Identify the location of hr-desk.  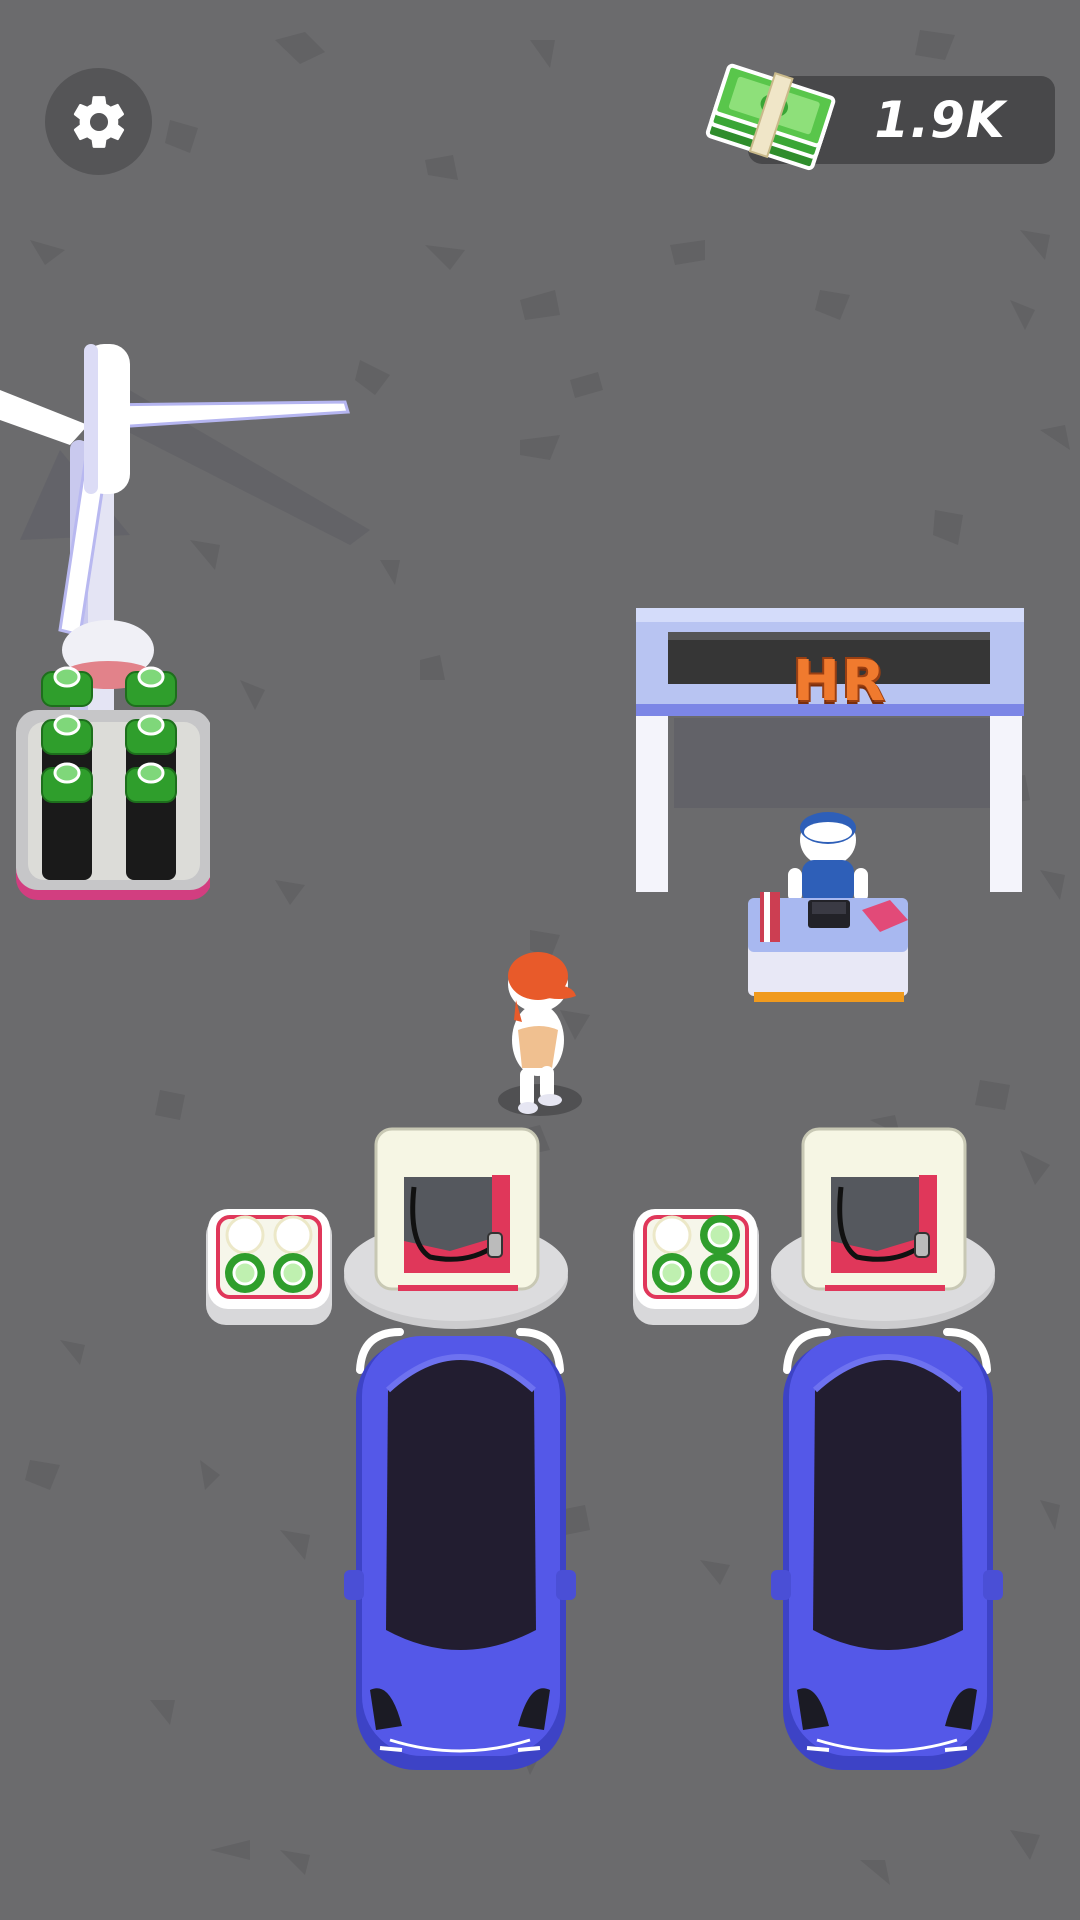
(830, 910).